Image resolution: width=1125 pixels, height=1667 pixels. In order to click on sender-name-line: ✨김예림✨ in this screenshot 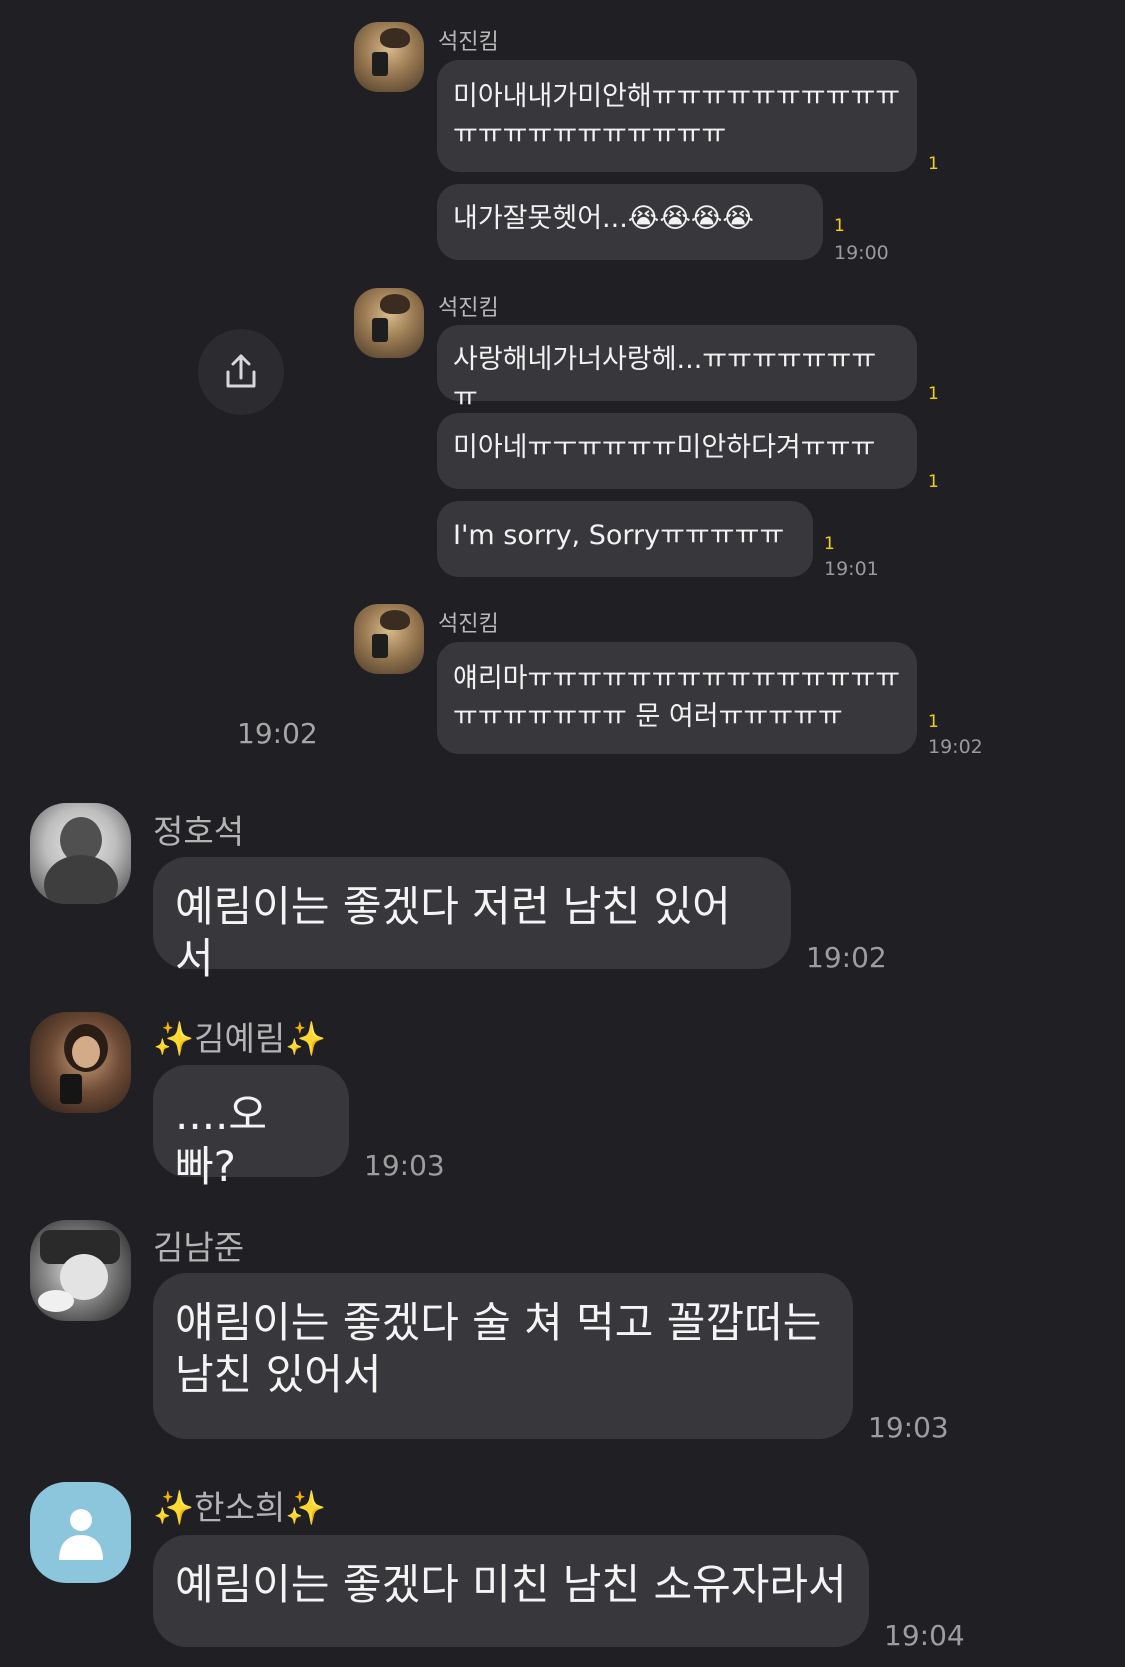, I will do `click(239, 1036)`.